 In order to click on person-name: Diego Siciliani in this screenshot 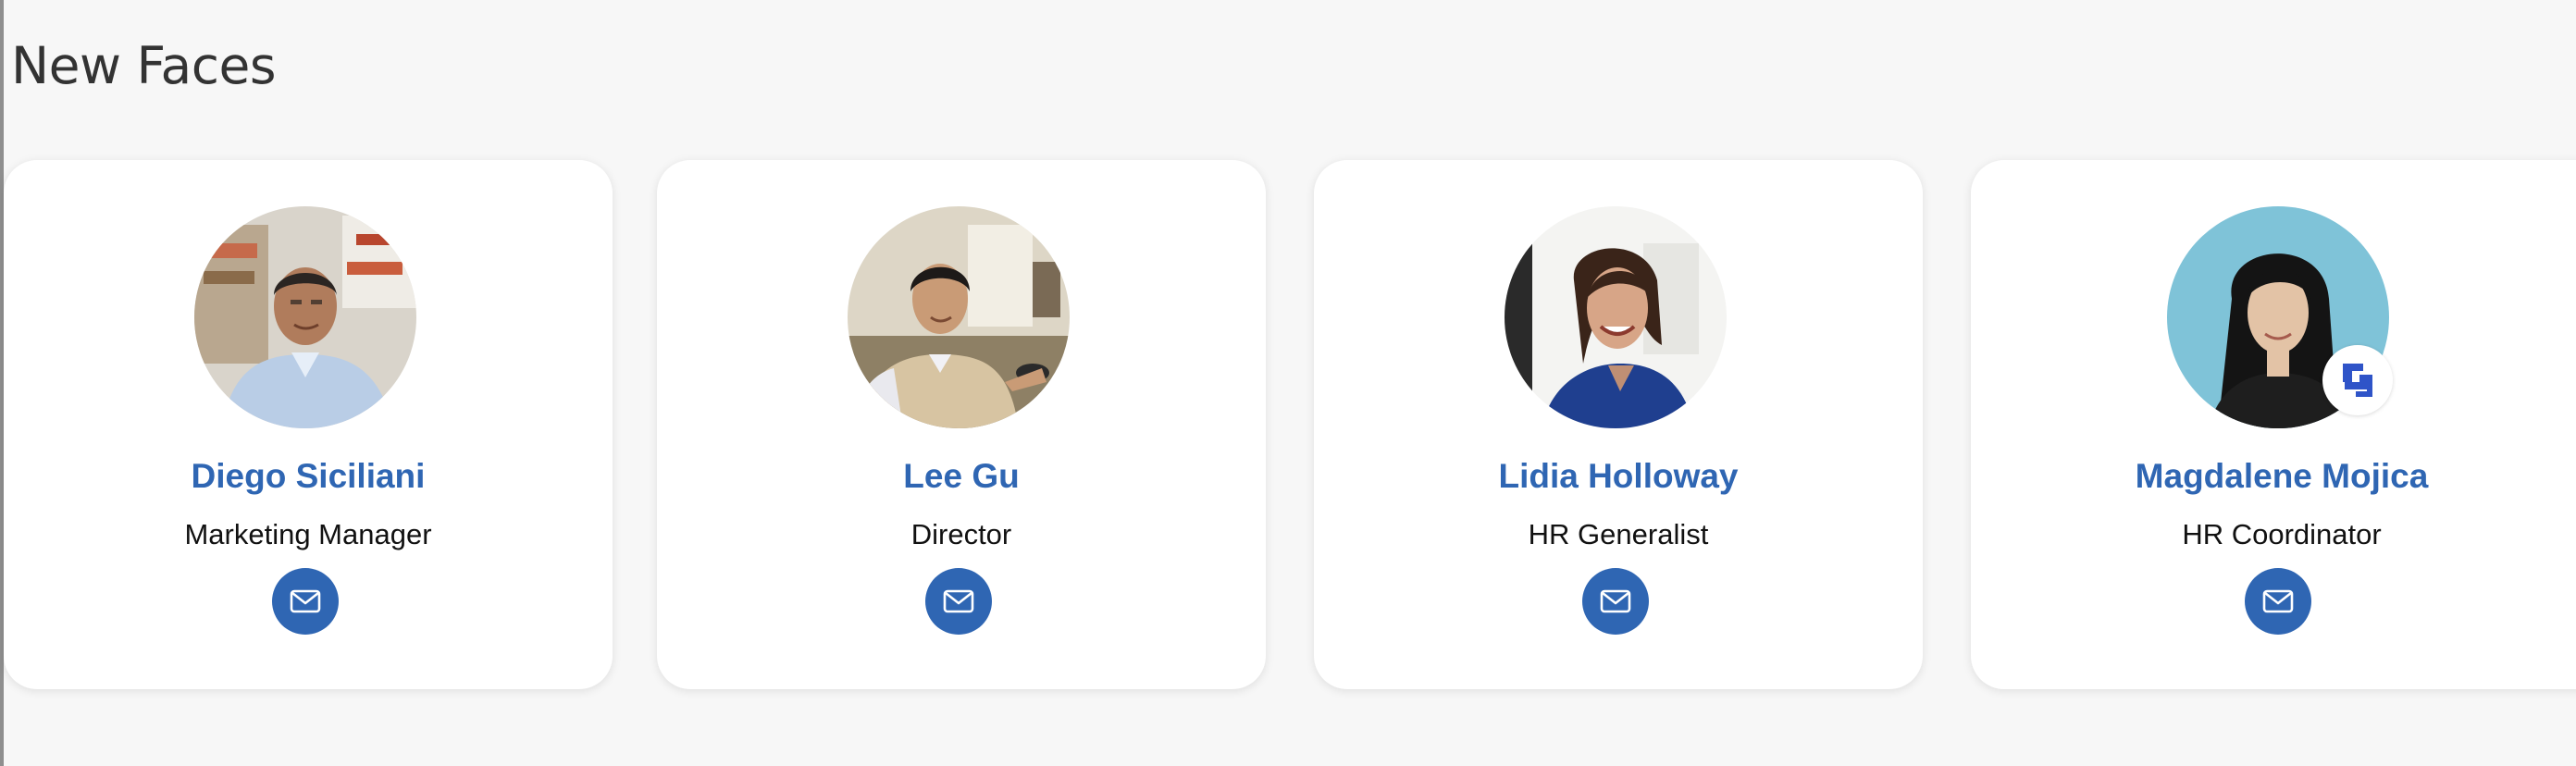, I will do `click(309, 476)`.